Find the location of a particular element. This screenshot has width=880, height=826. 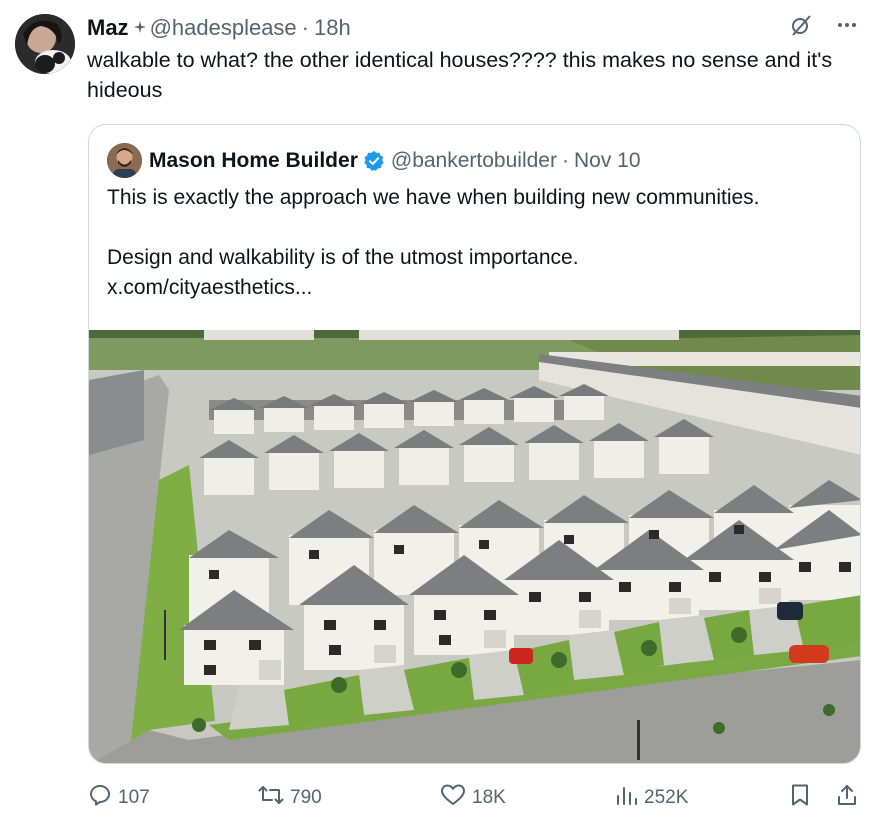

reply-button: 107 is located at coordinates (119, 798).